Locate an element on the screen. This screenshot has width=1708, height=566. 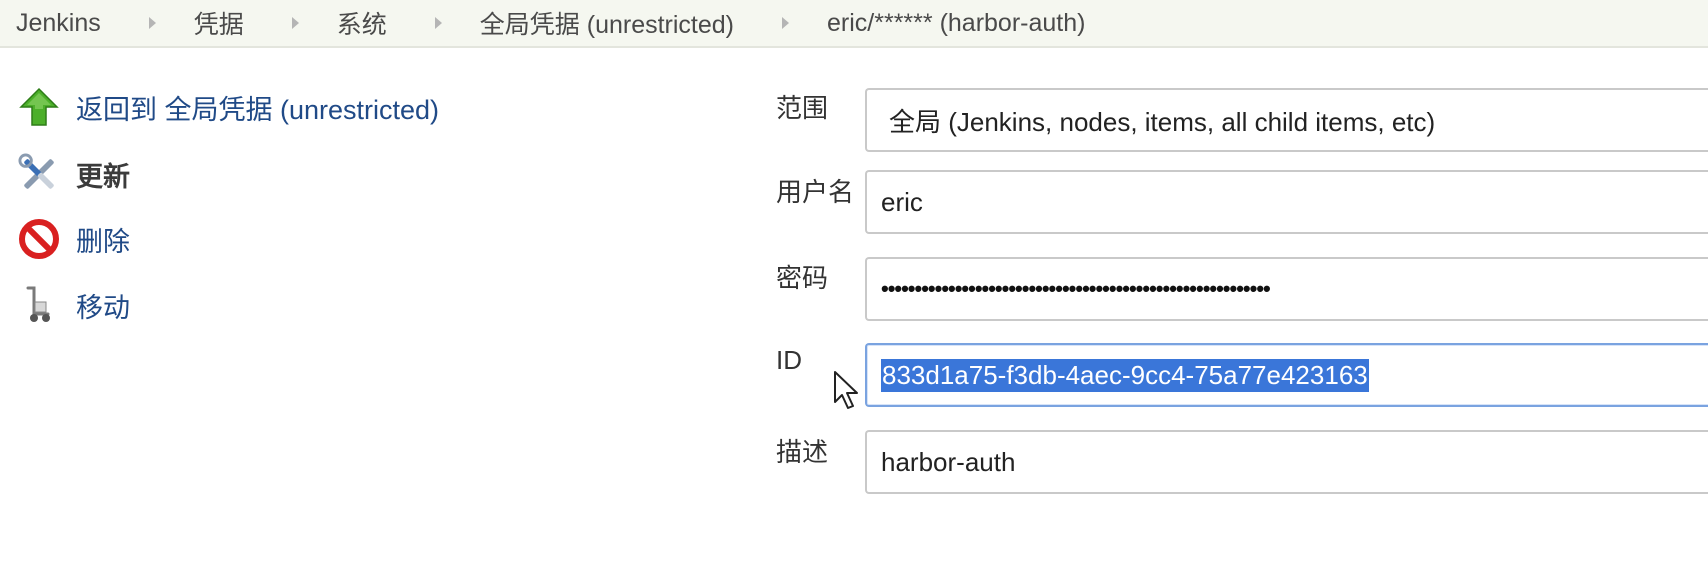
delete-link-label: 删除 is located at coordinates (103, 241).